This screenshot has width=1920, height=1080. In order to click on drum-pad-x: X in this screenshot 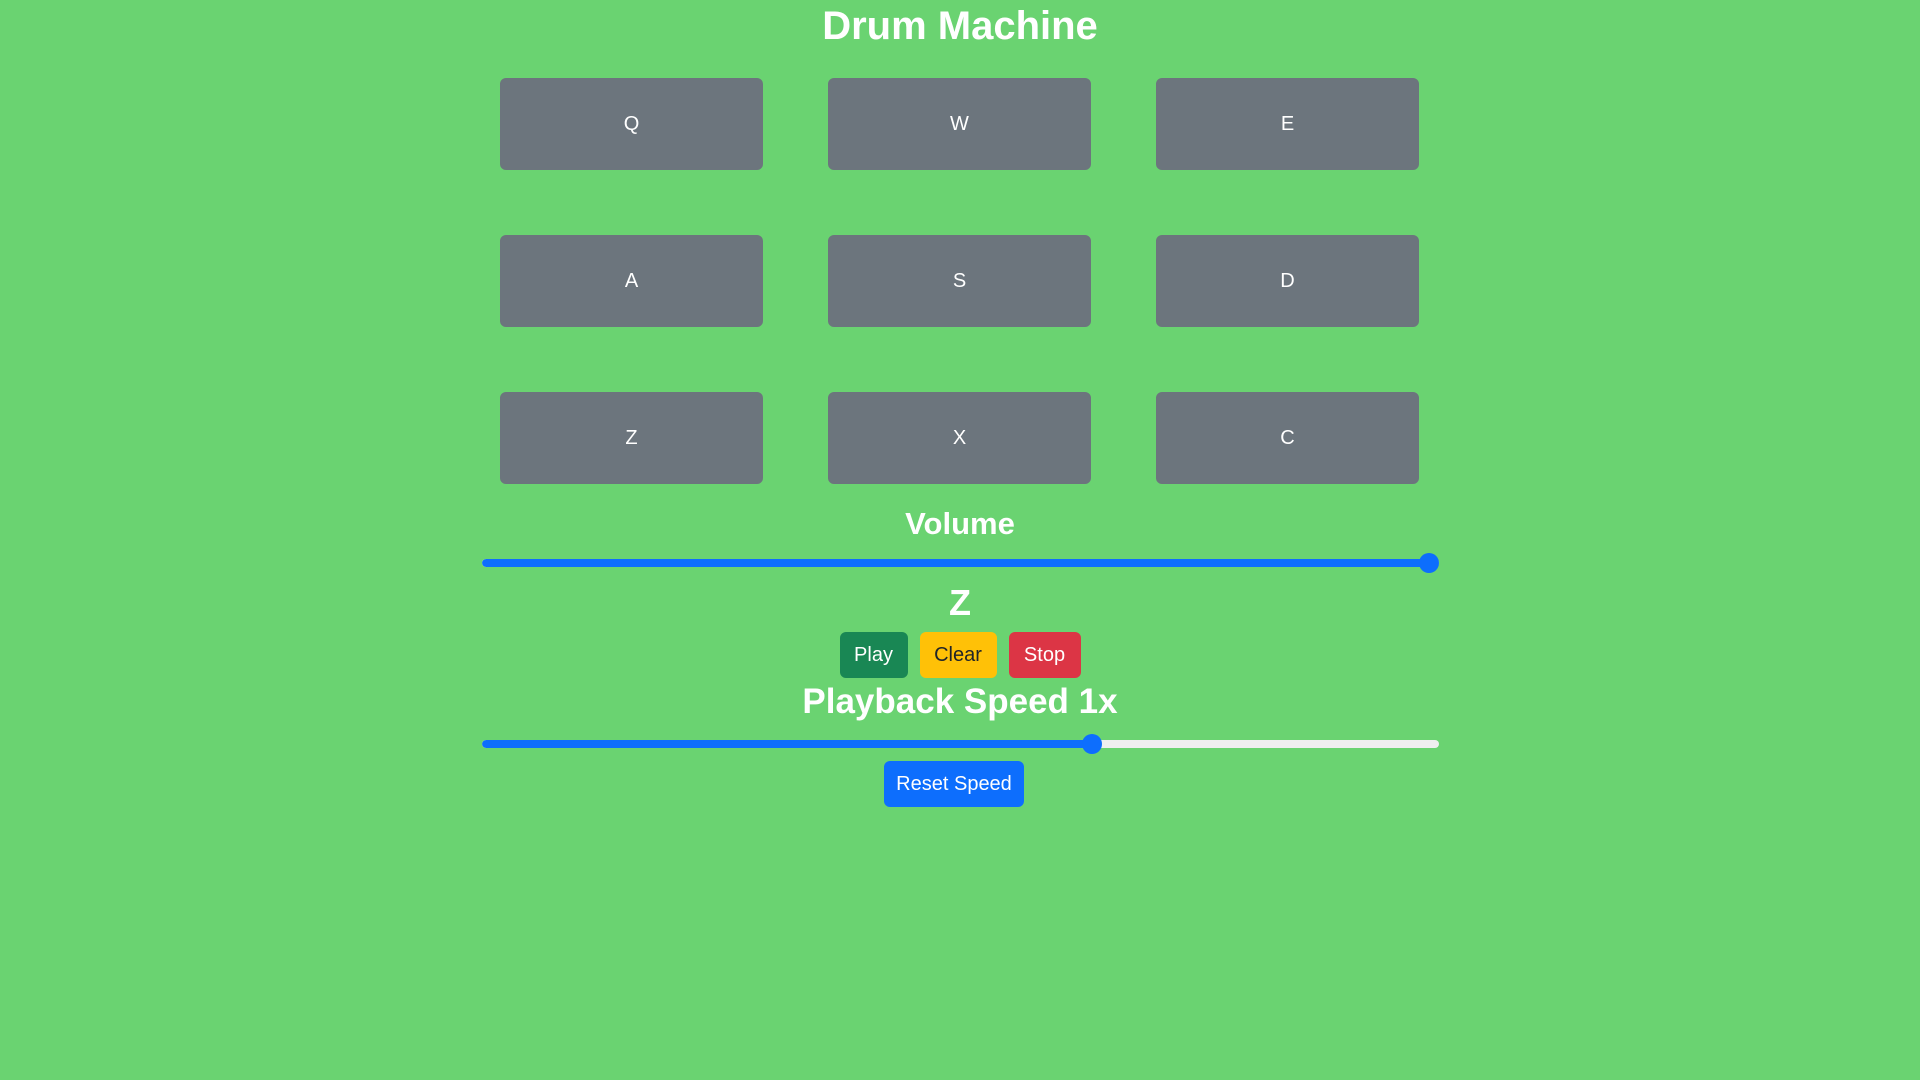, I will do `click(959, 438)`.